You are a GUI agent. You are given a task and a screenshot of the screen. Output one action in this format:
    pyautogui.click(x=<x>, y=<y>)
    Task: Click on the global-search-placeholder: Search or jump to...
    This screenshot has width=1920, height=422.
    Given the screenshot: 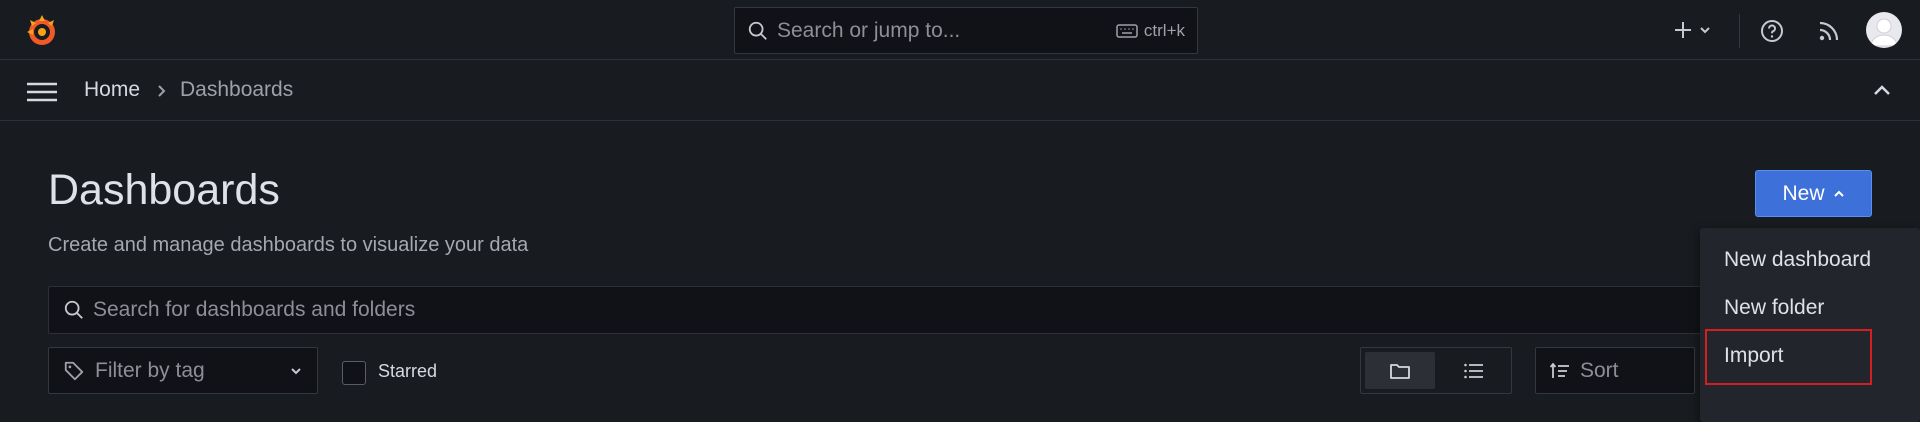 What is the action you would take?
    pyautogui.click(x=869, y=30)
    